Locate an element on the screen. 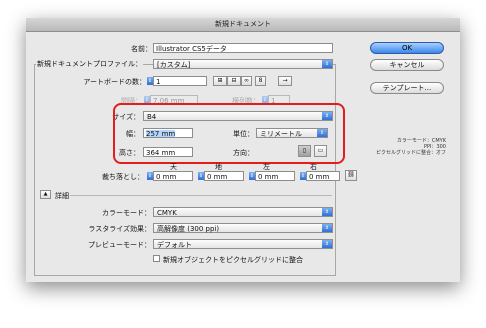  advanced-label: 詳細 is located at coordinates (62, 196).